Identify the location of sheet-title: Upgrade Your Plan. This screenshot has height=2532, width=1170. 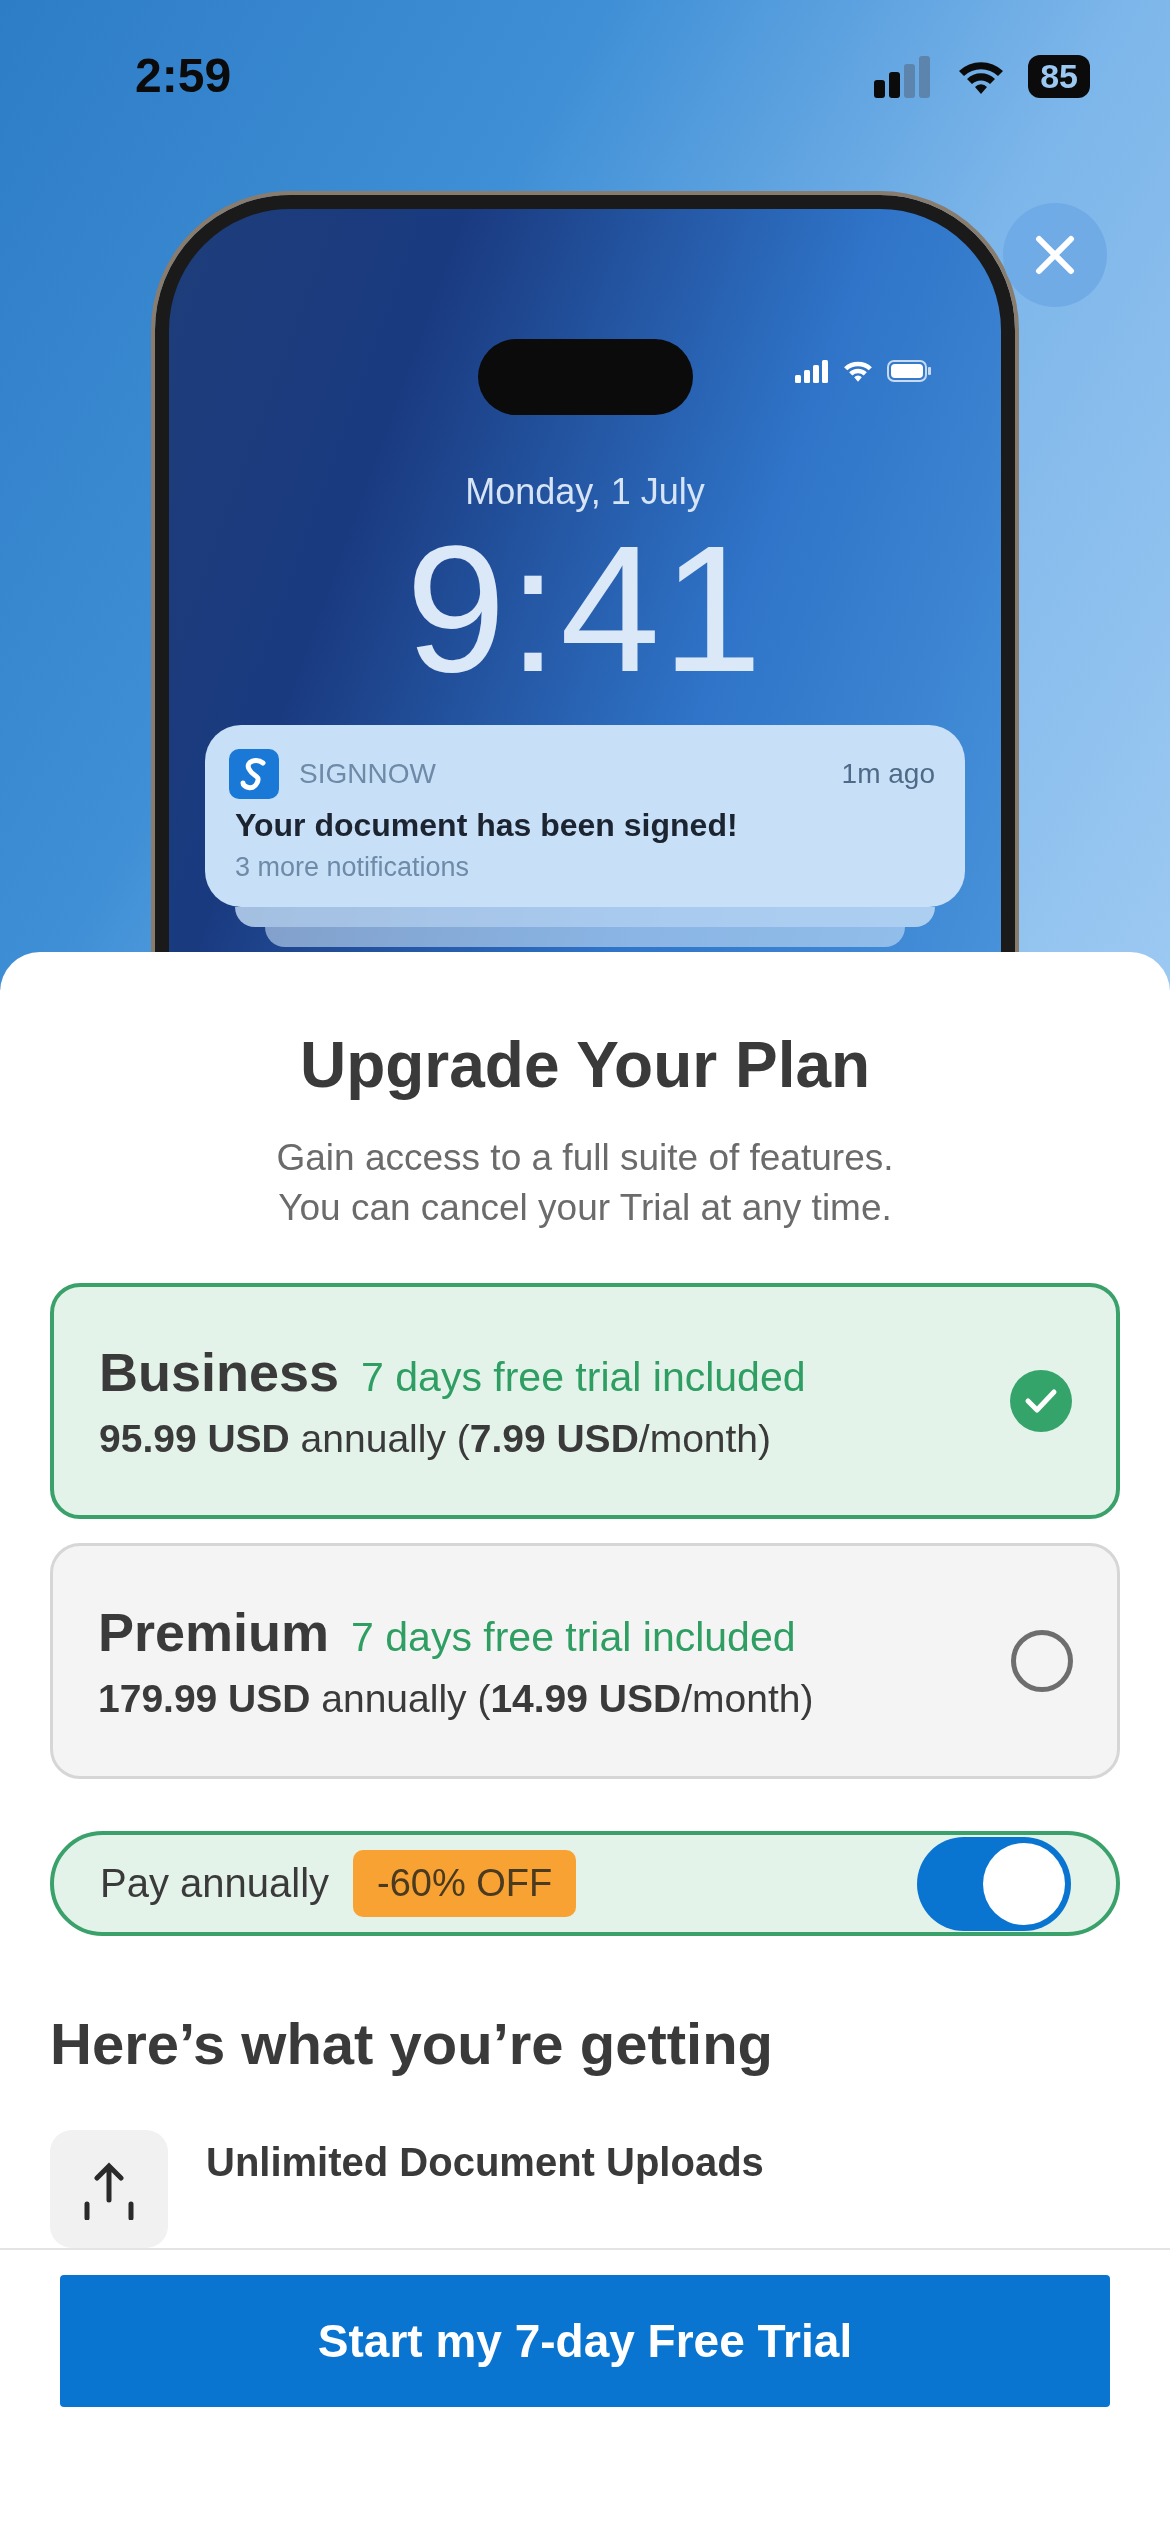
(585, 1065).